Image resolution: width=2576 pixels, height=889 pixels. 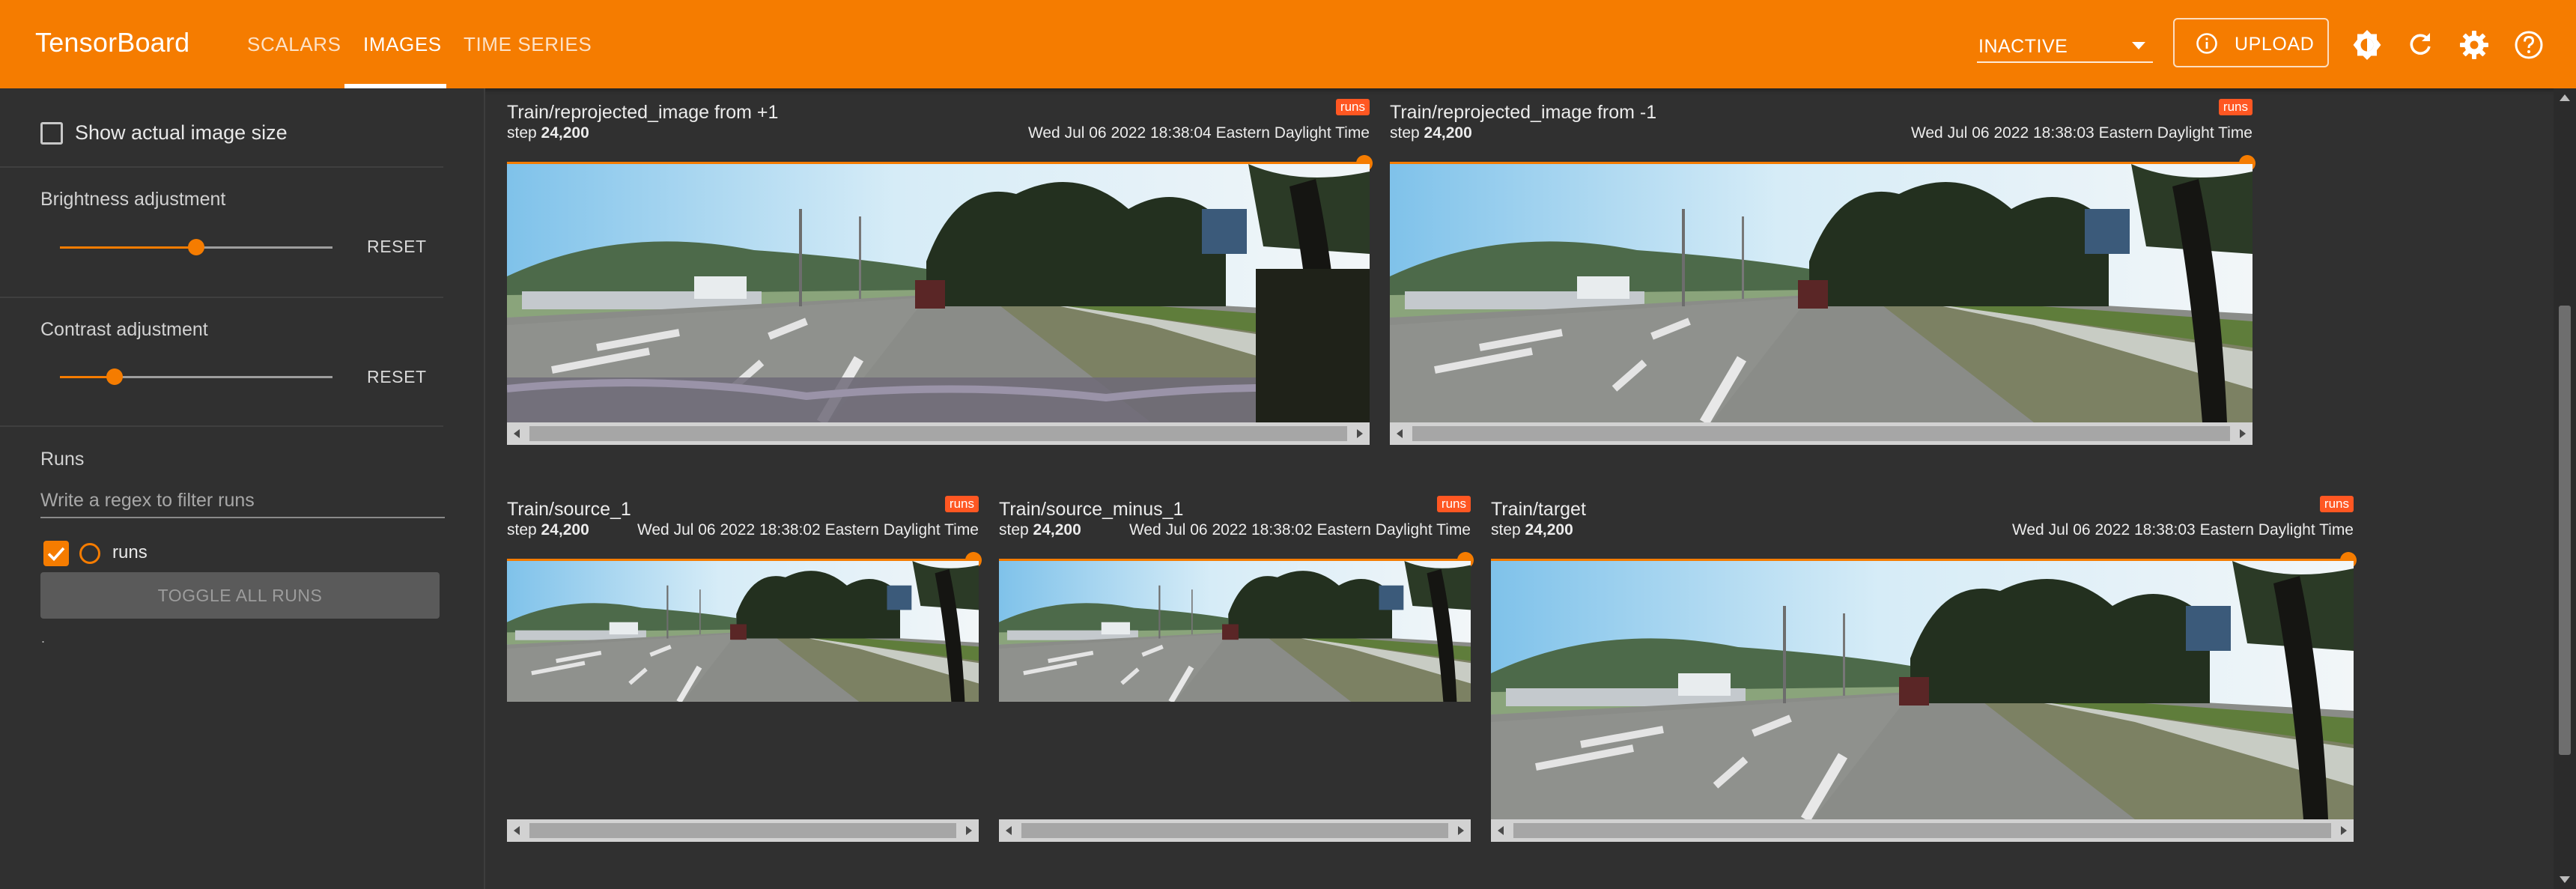 What do you see at coordinates (130, 552) in the screenshot?
I see `run-label: runs` at bounding box center [130, 552].